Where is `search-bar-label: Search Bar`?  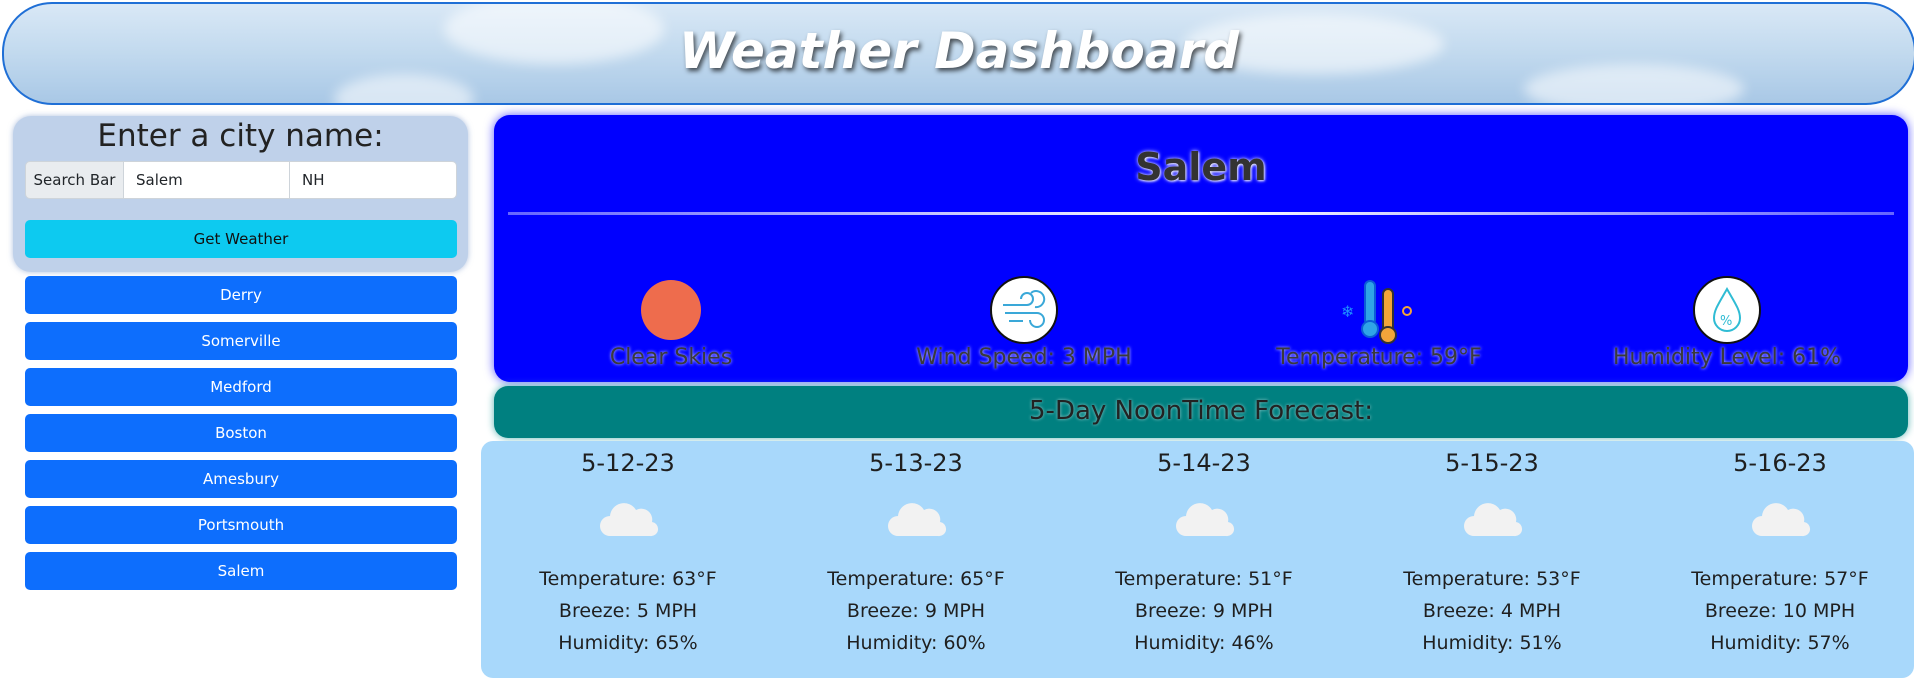 search-bar-label: Search Bar is located at coordinates (74, 180).